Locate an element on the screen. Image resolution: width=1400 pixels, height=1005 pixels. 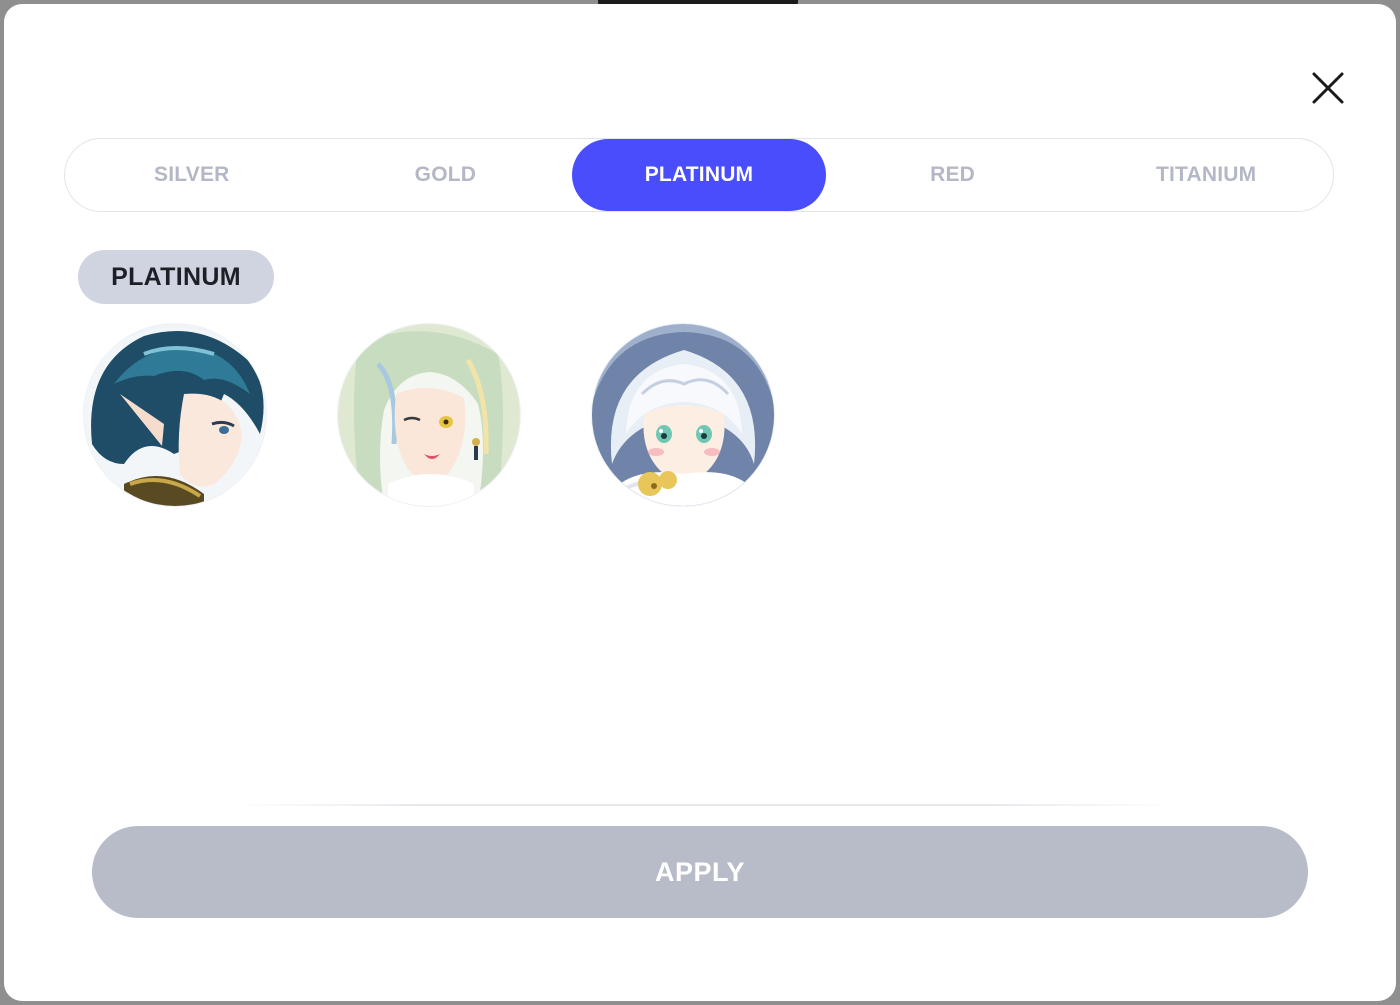
tier-tabs: SILVER GOLD PLATINUM RED TITANIUM is located at coordinates (699, 175).